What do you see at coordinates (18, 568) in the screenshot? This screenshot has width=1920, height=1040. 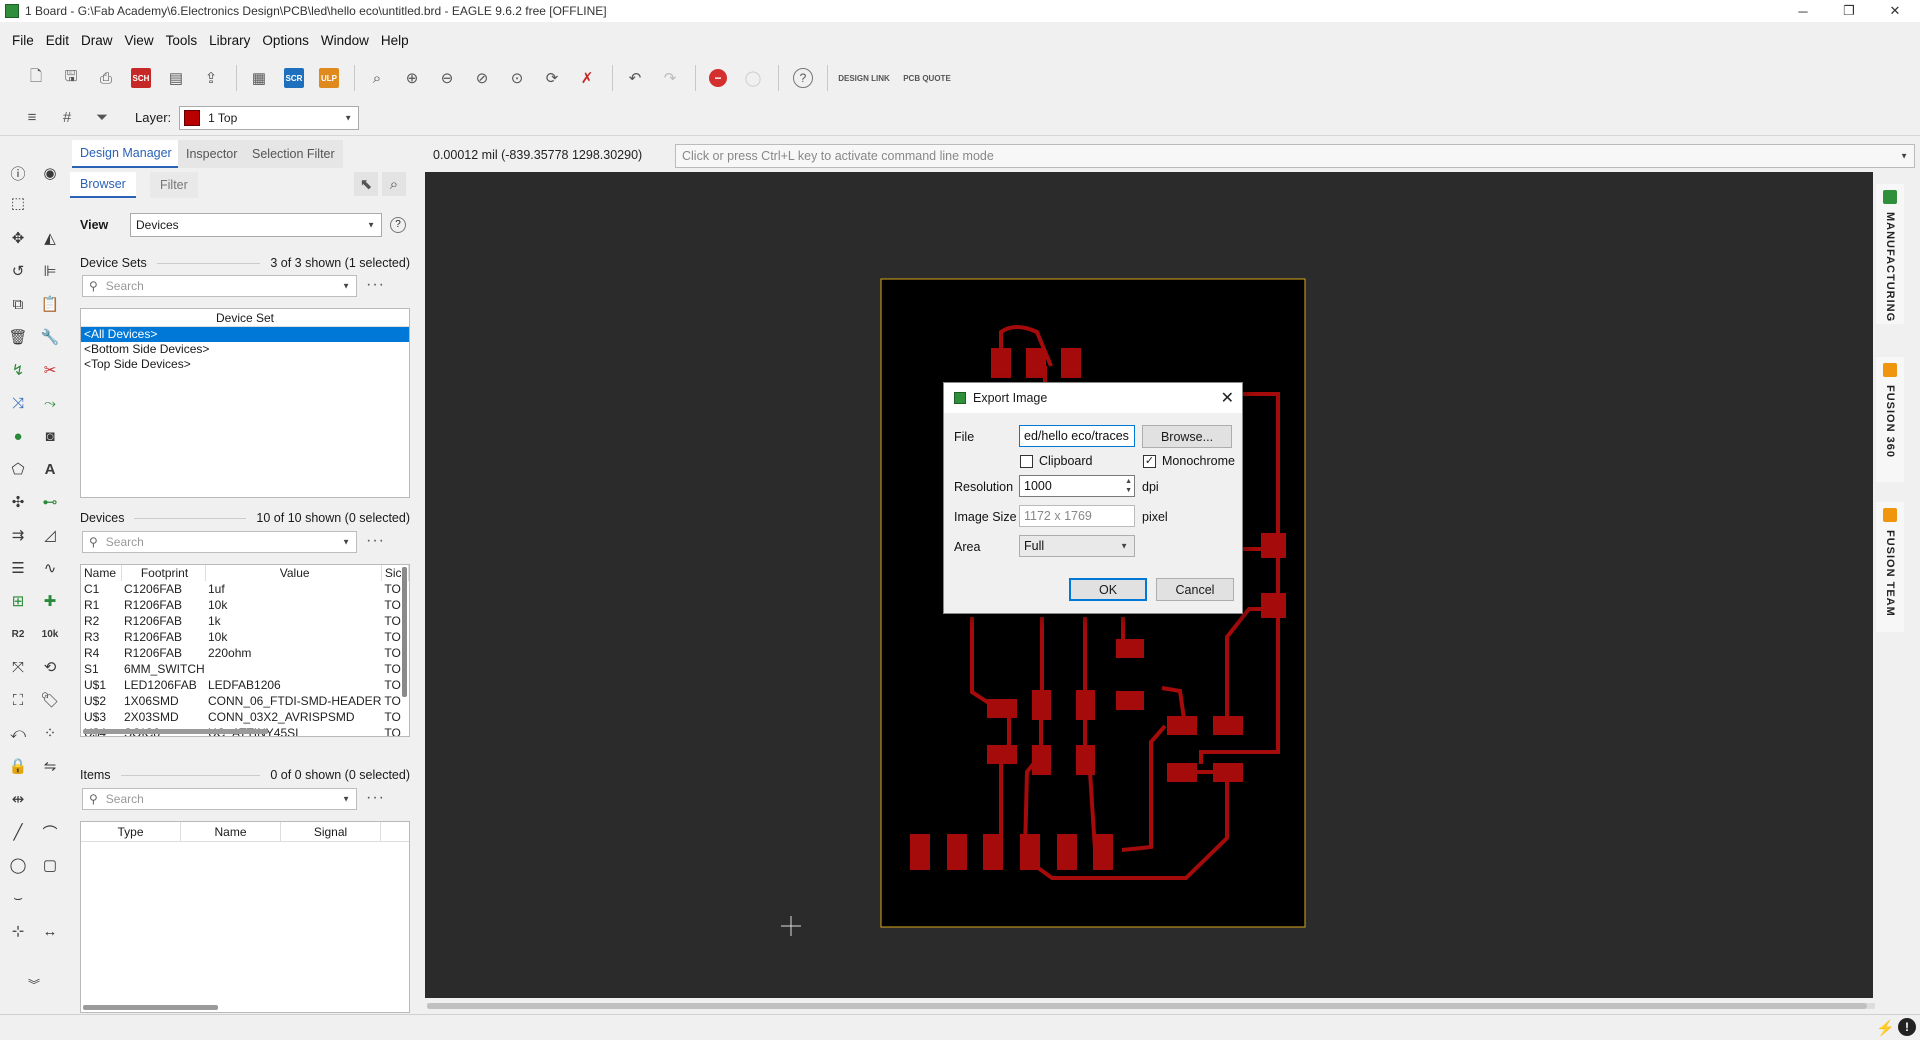 I see `lines-icon: ☰` at bounding box center [18, 568].